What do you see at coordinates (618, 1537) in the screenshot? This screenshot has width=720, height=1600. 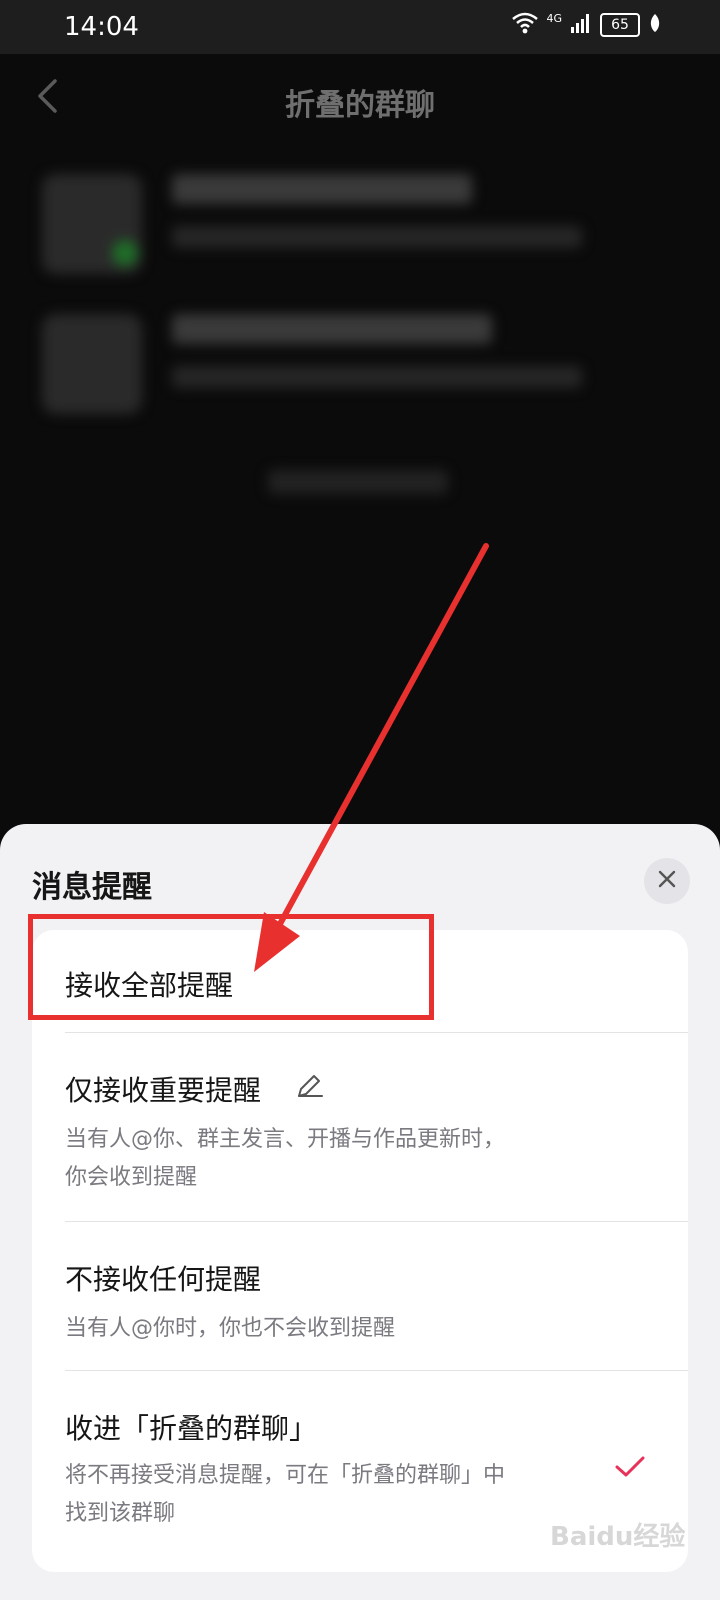 I see `watermark: Baidu经验` at bounding box center [618, 1537].